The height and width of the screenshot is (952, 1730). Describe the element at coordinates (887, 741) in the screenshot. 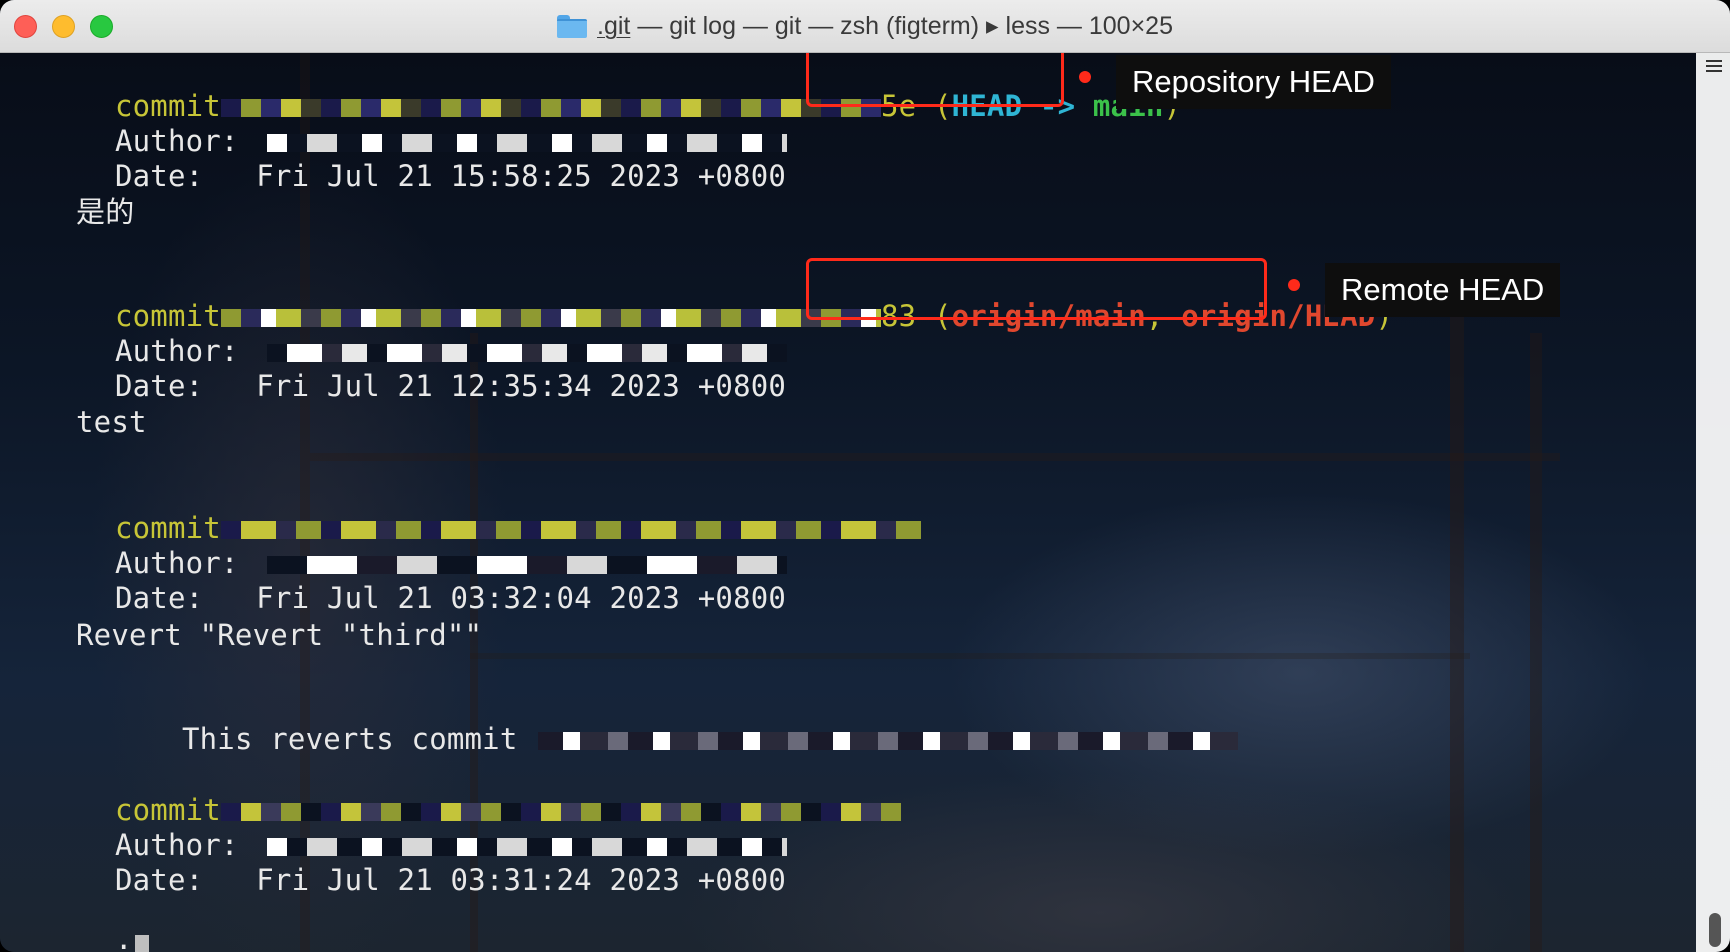

I see `redacted-hash` at that location.